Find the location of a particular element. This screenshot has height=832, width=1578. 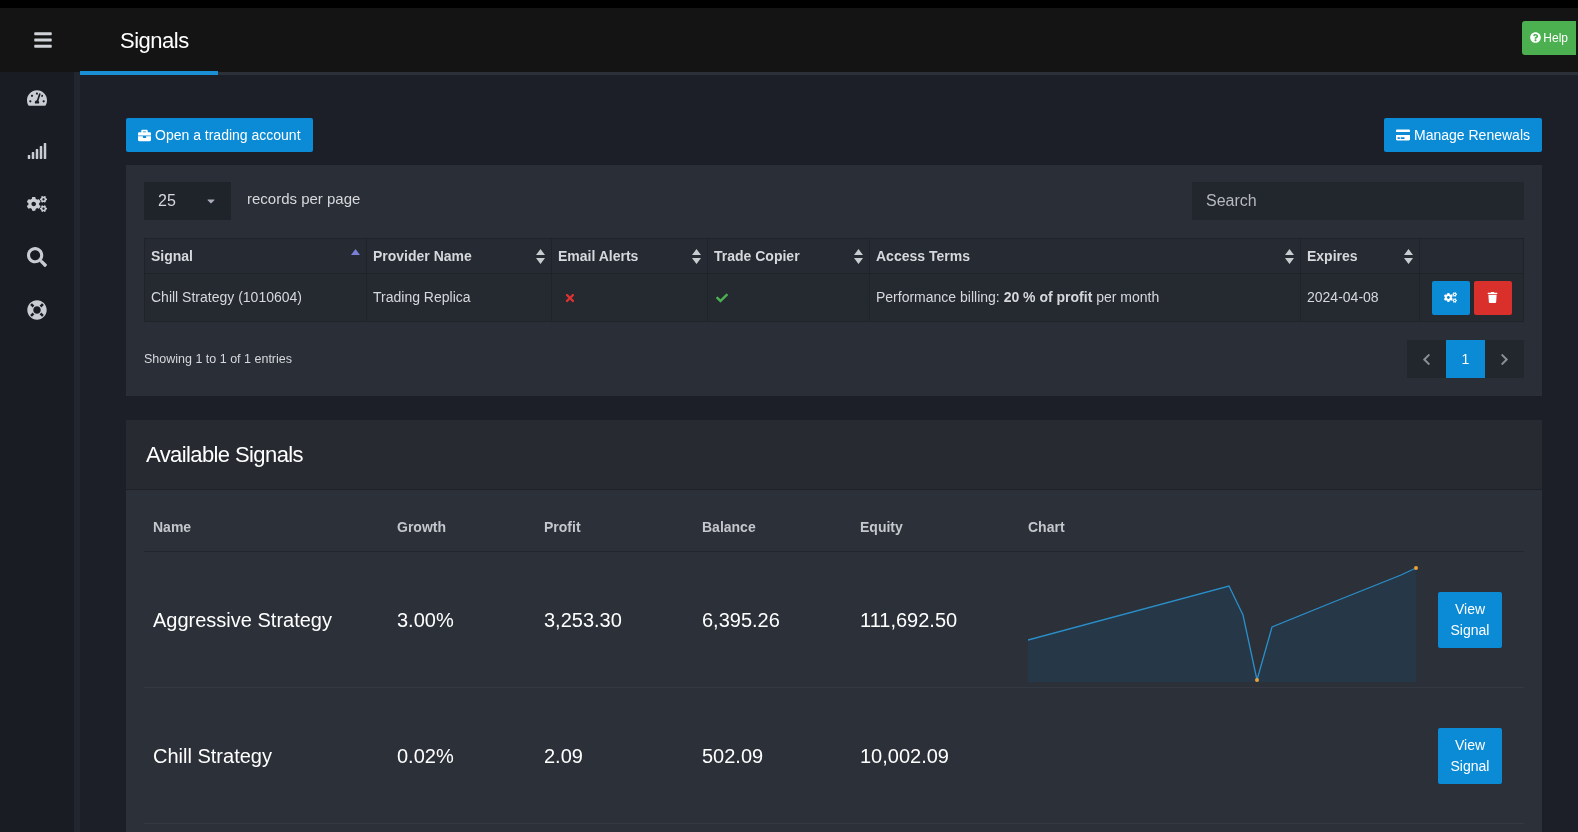

credit-card-icon is located at coordinates (1403, 135).